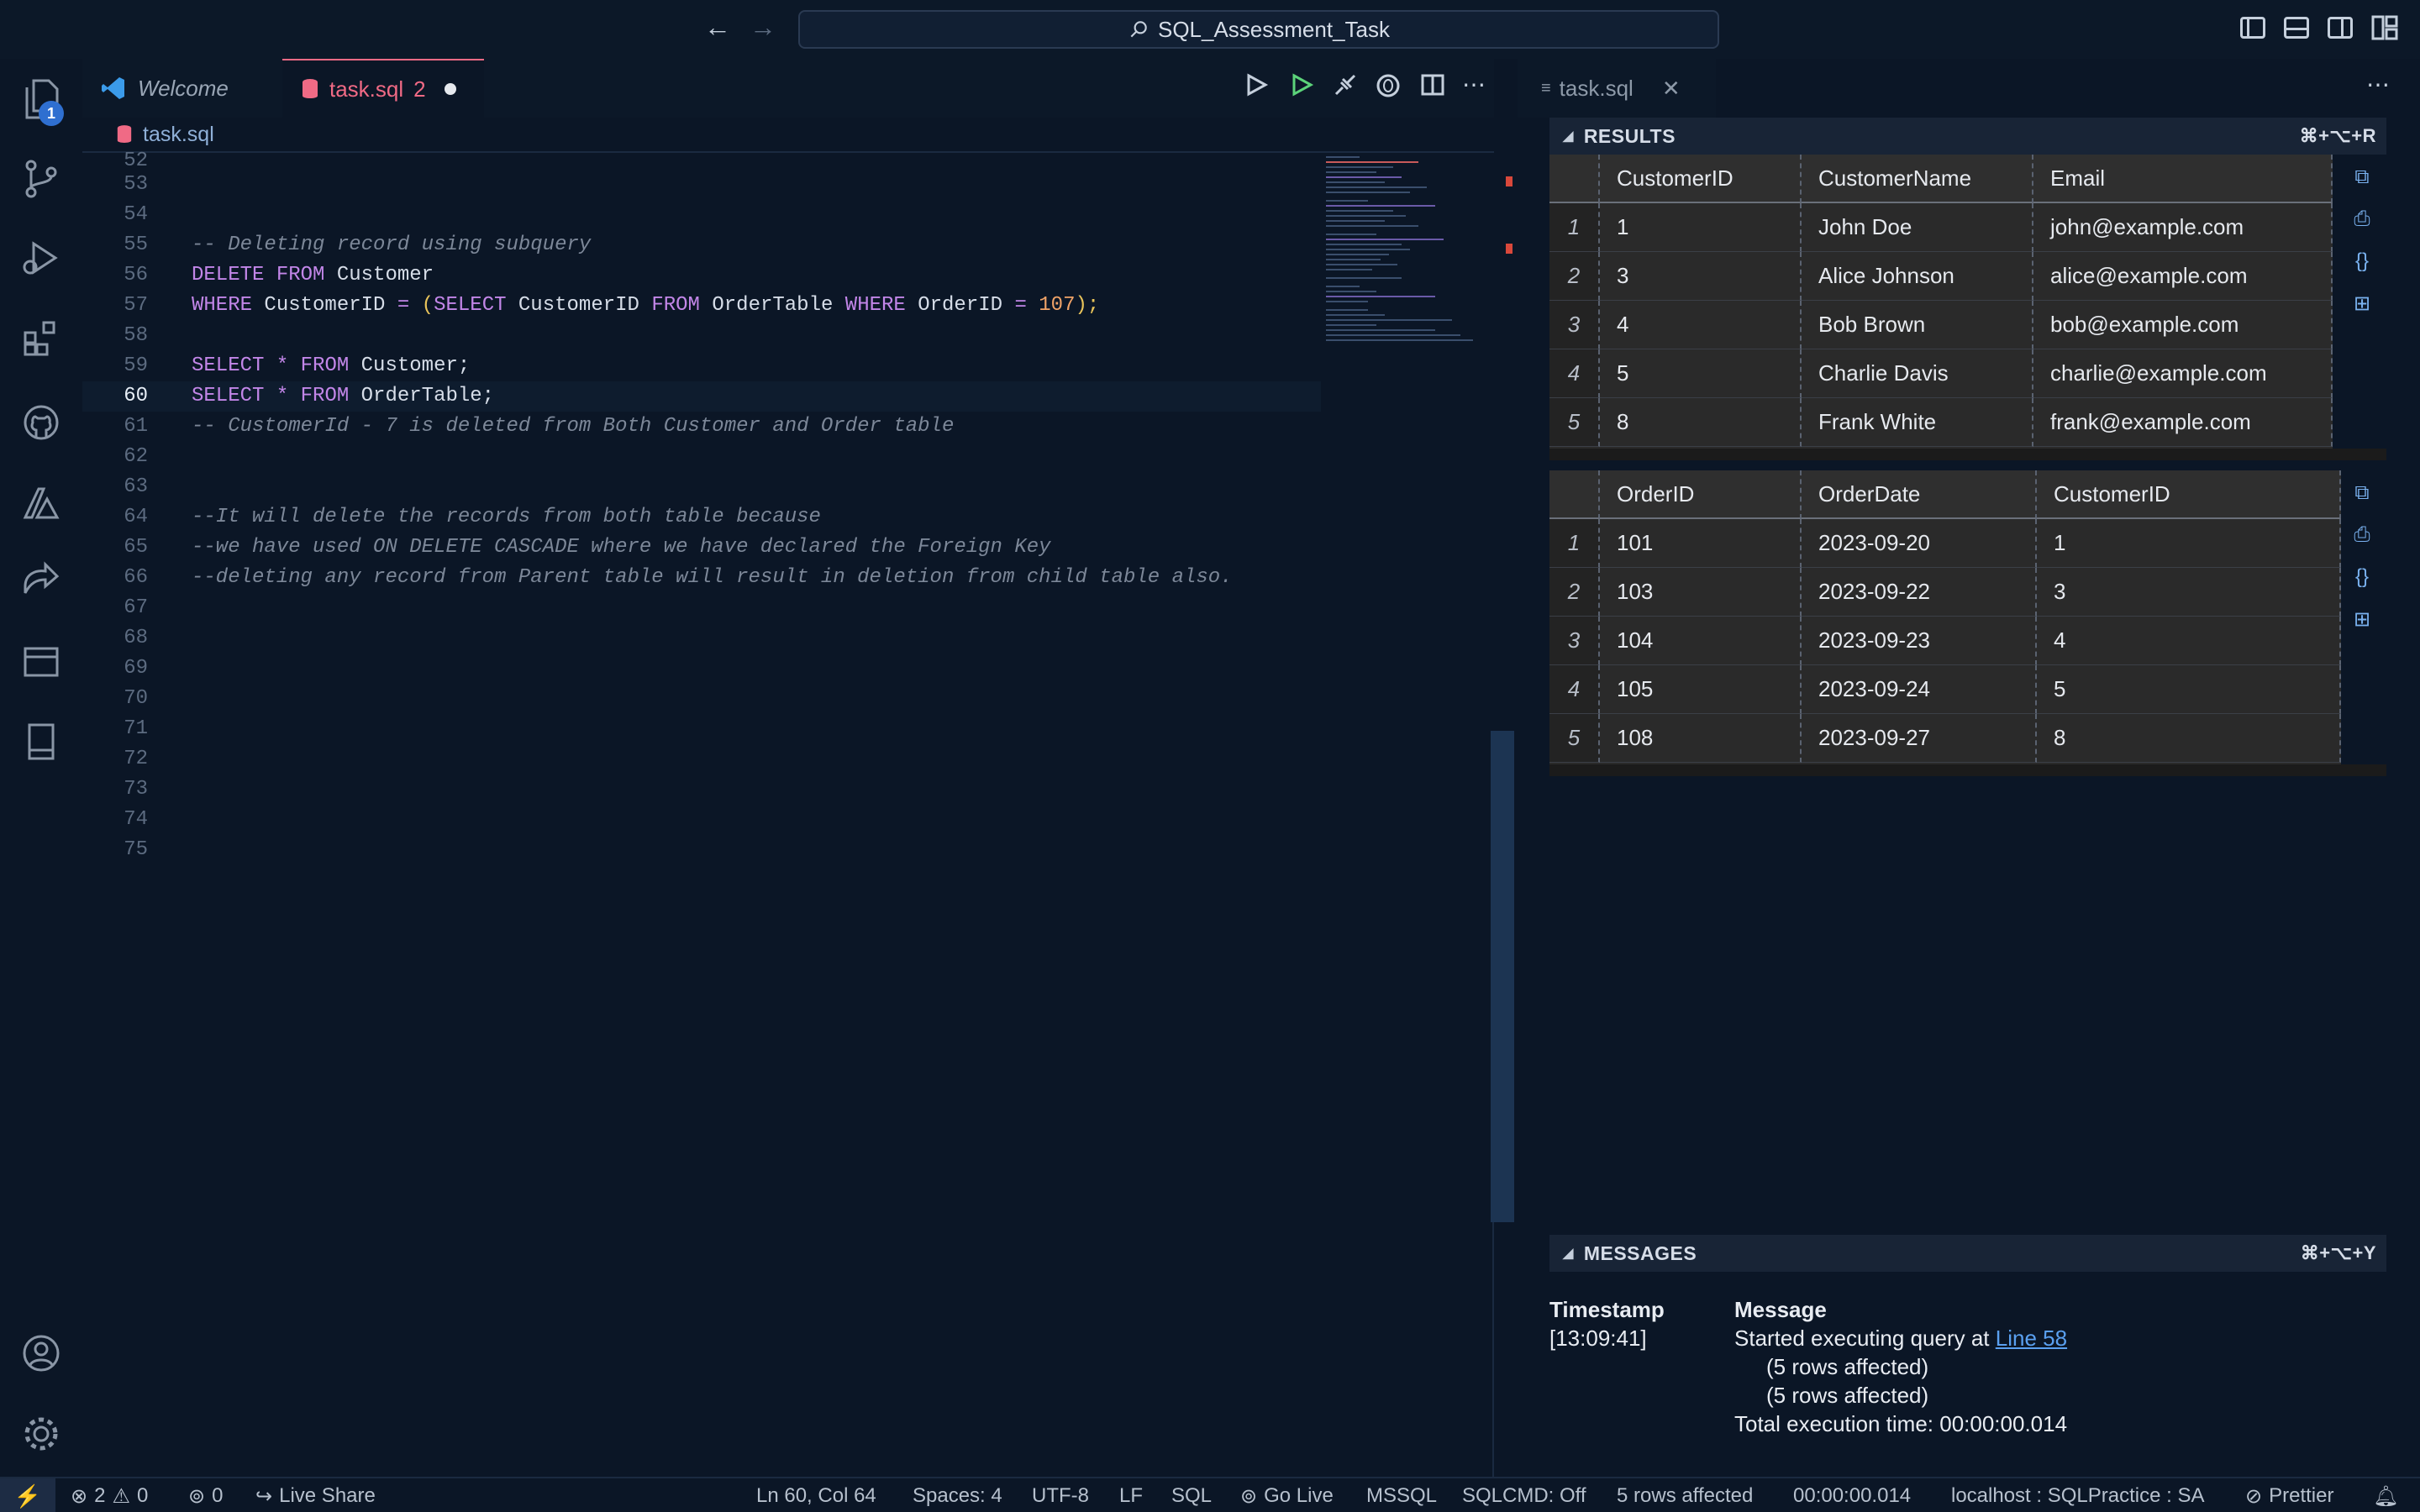 This screenshot has height=1512, width=2420. Describe the element at coordinates (1701, 738) in the screenshot. I see `grid-cell: 108` at that location.